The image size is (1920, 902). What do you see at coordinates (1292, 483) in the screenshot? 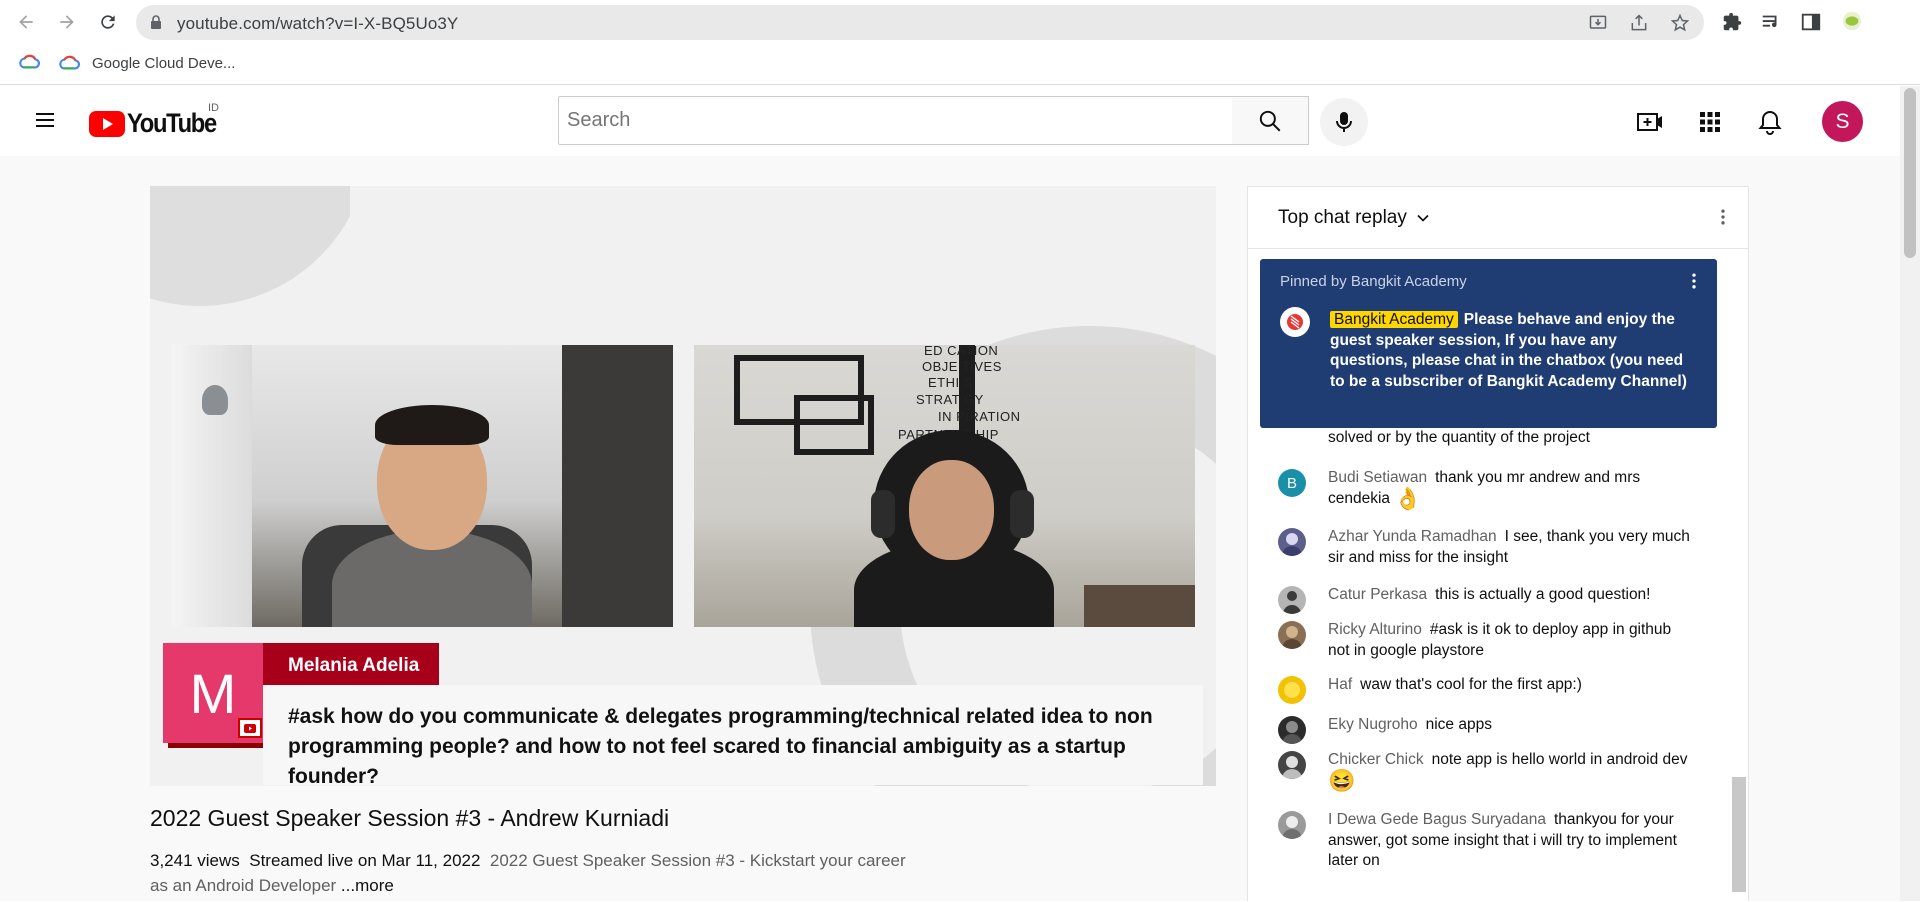
I see `avatar: B` at bounding box center [1292, 483].